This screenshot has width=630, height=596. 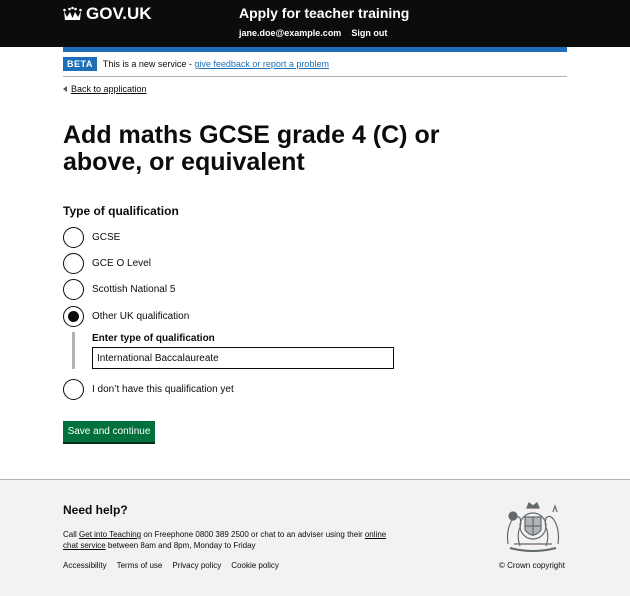 I want to click on footer-link-privacy: Privacy policy, so click(x=196, y=565).